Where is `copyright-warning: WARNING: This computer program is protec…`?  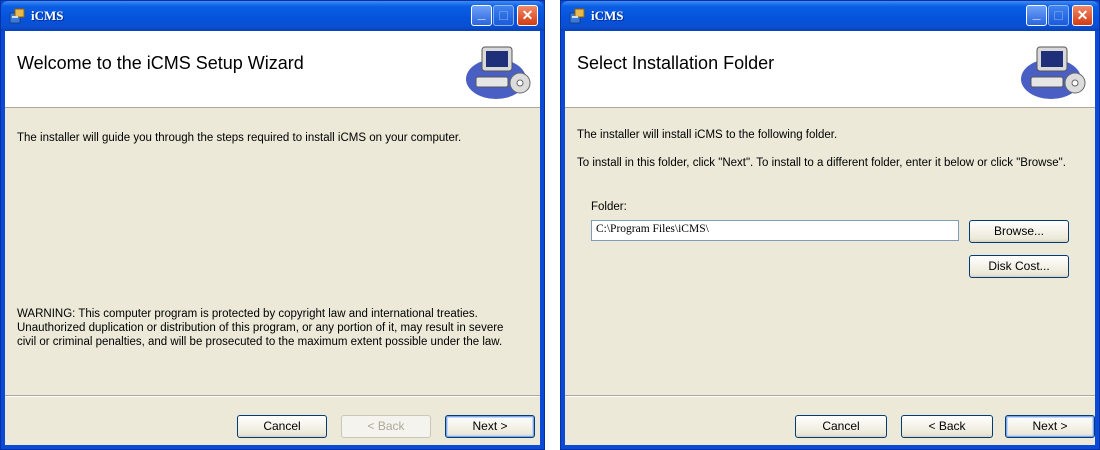
copyright-warning: WARNING: This computer program is protec… is located at coordinates (260, 328).